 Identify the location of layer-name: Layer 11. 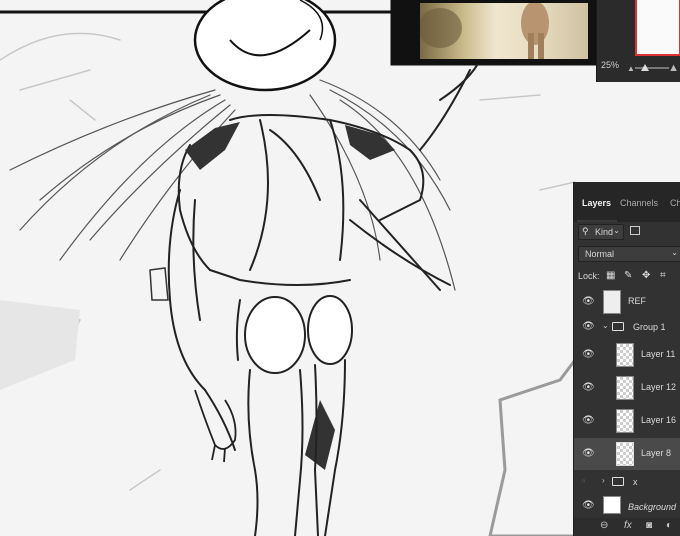
(658, 354).